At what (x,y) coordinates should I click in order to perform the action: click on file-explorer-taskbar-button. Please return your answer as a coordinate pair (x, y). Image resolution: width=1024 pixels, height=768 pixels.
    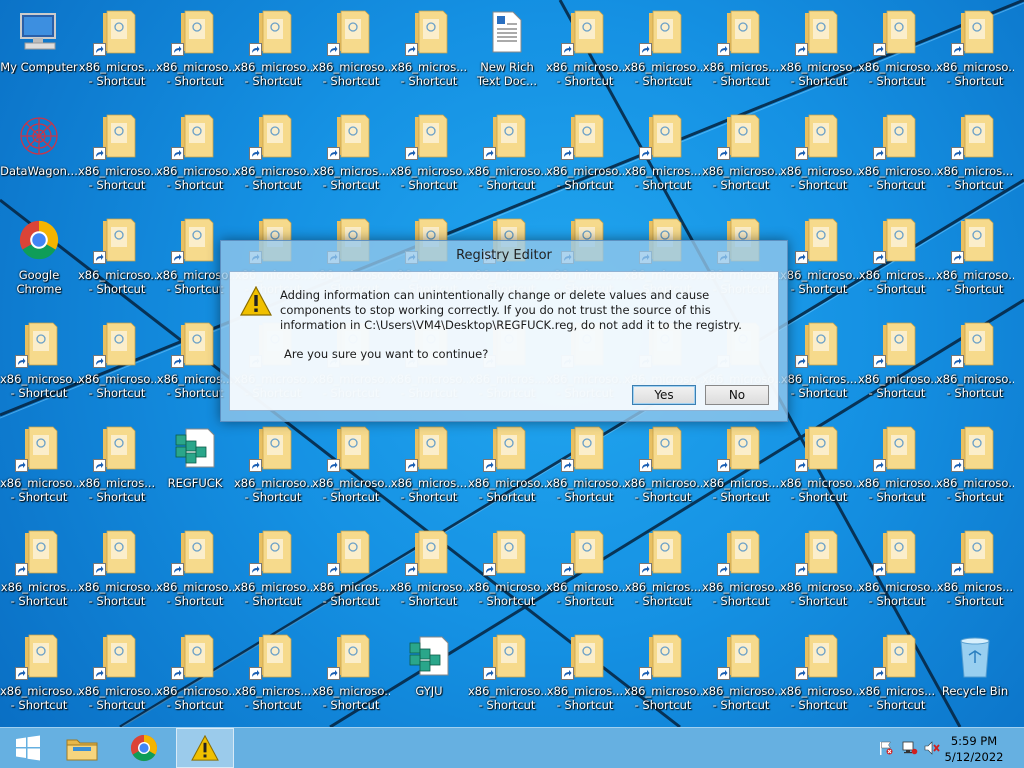
    Looking at the image, I should click on (82, 748).